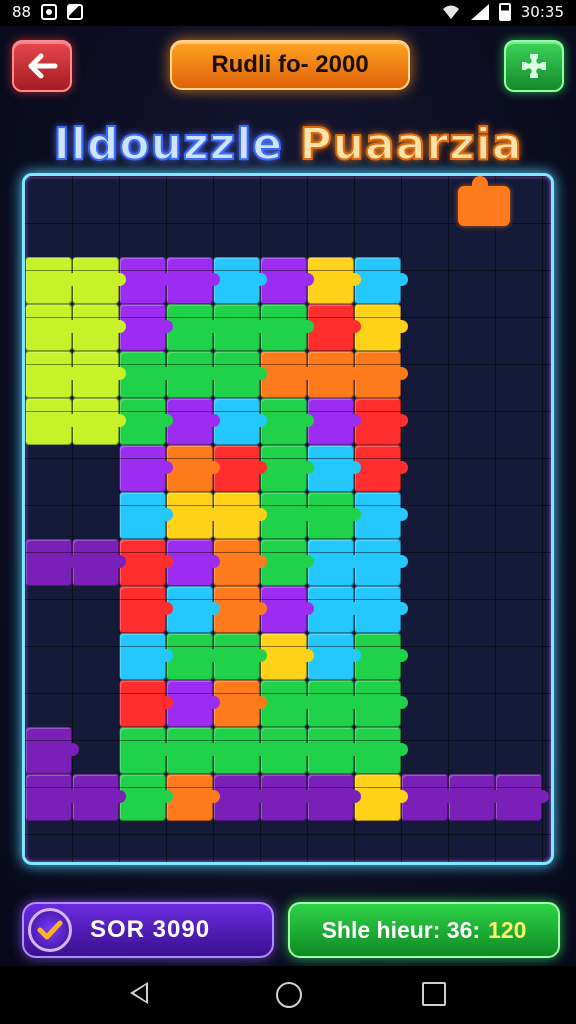  Describe the element at coordinates (148, 930) in the screenshot. I see `score-panel: SOR 3090` at that location.